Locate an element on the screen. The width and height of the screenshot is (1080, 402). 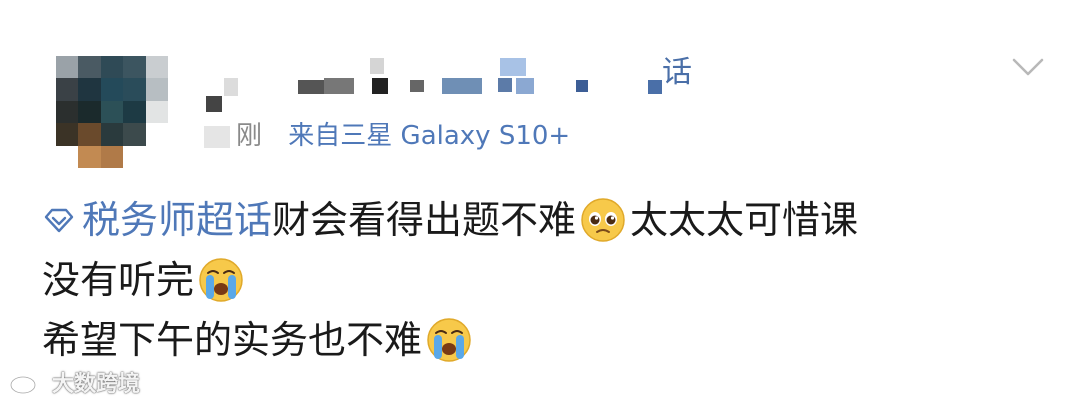
username-tail: 话 is located at coordinates (677, 73).